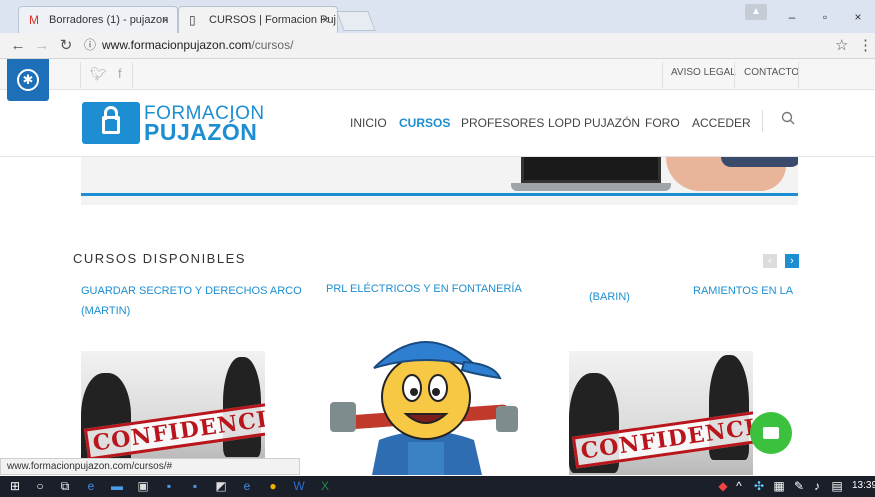 This screenshot has height=497, width=875. What do you see at coordinates (841, 45) in the screenshot?
I see `bookmark-star-icon: ☆` at bounding box center [841, 45].